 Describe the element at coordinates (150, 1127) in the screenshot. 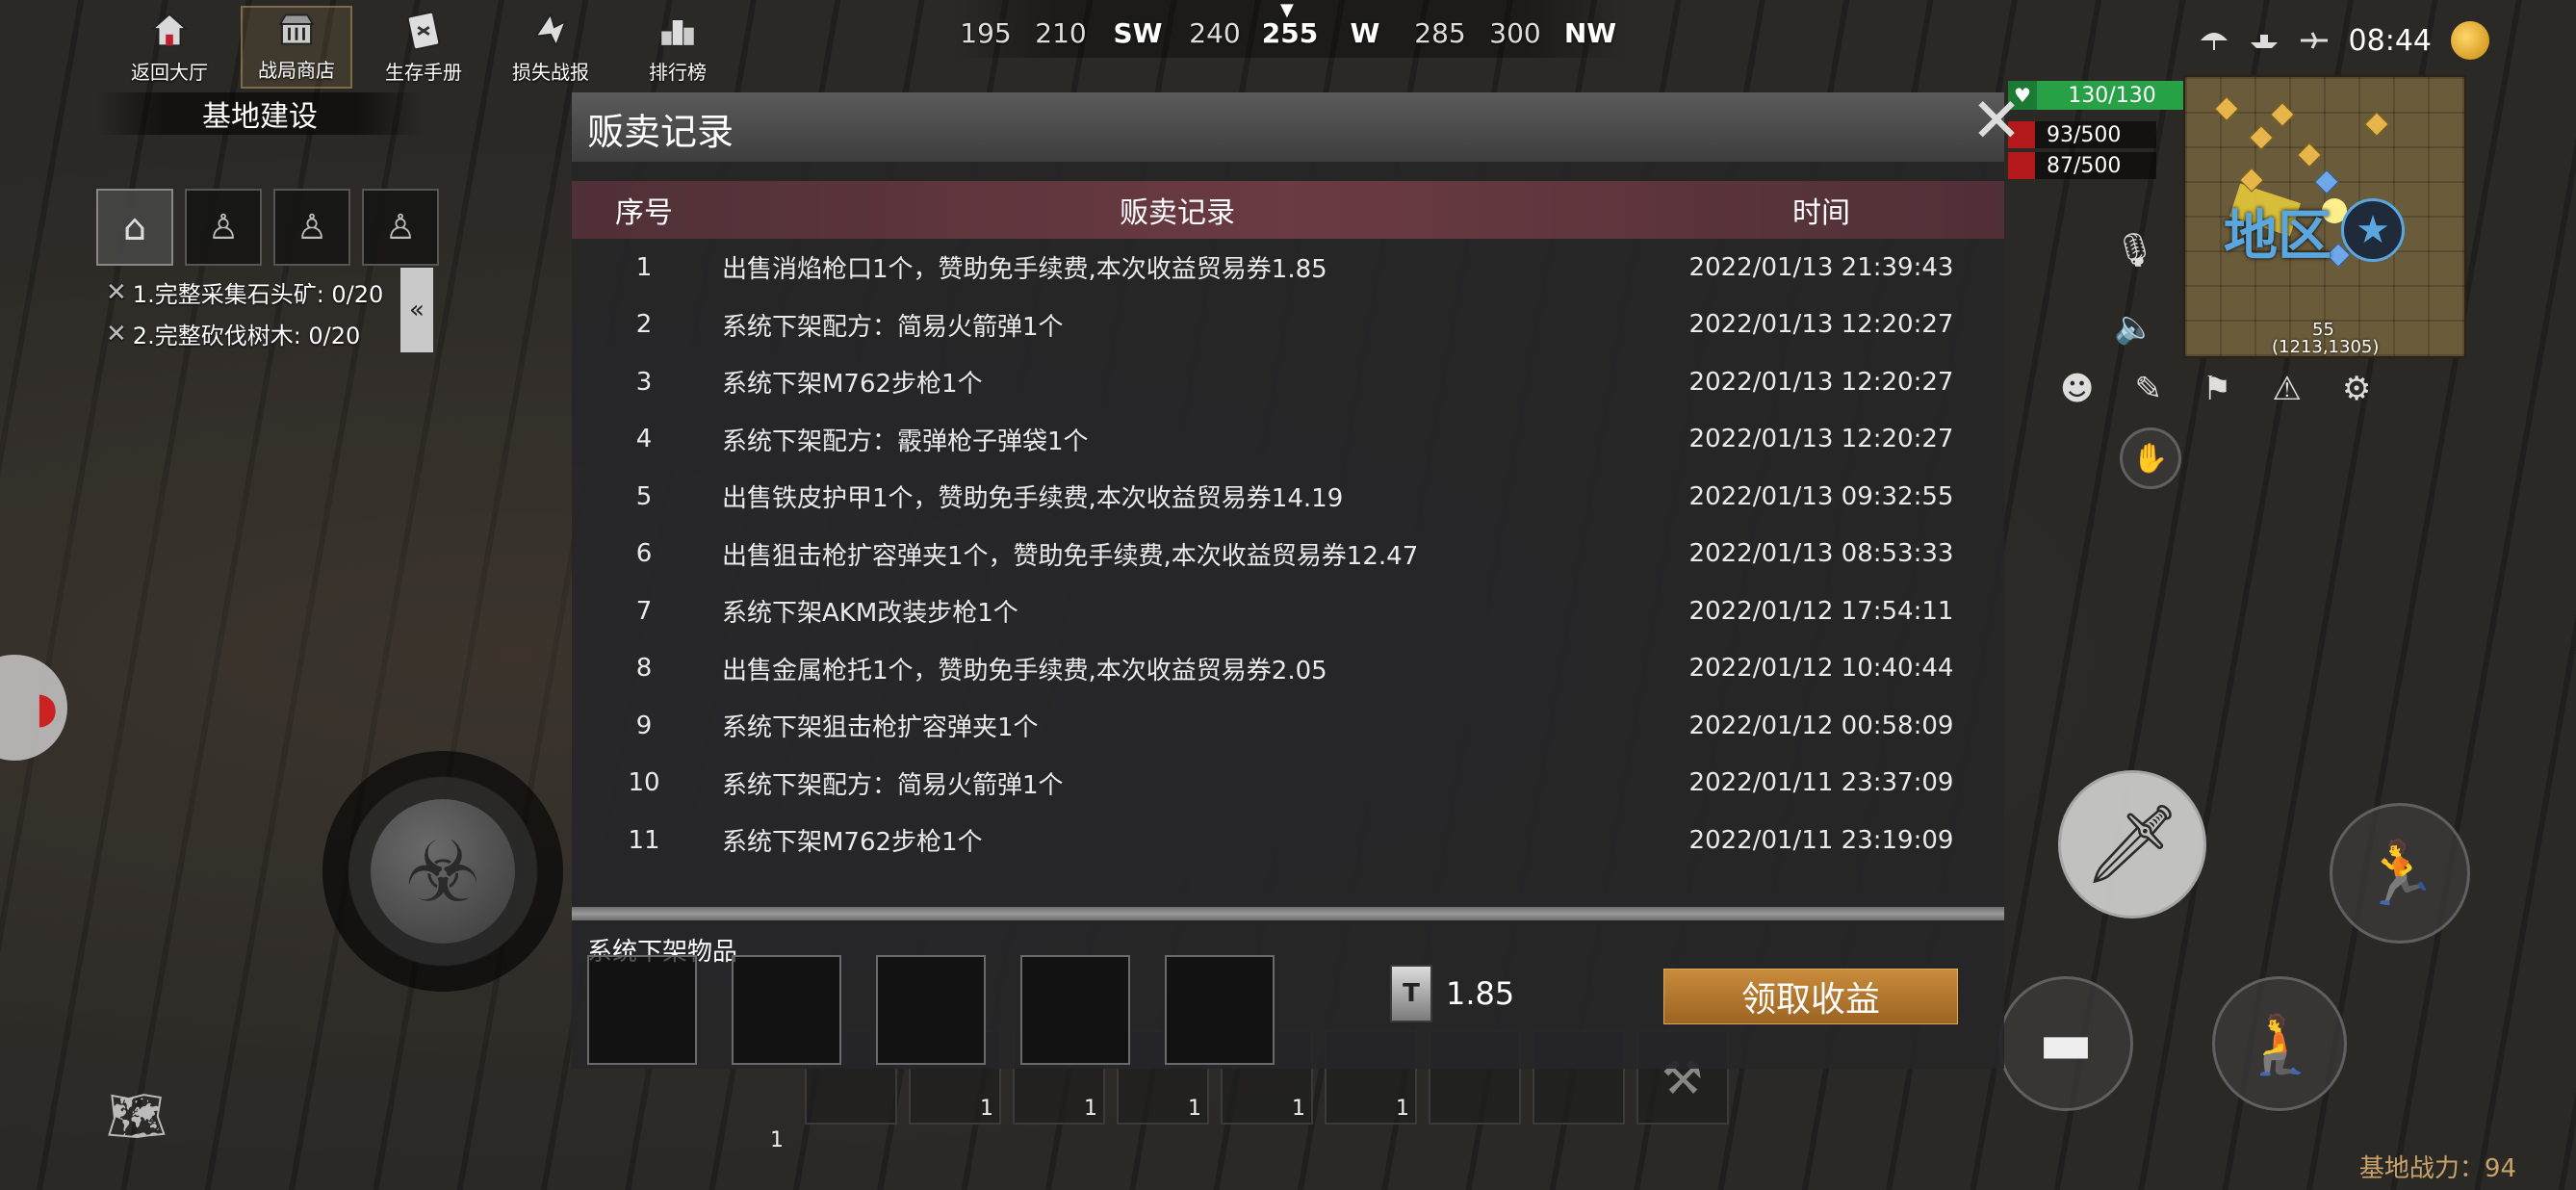

I see `map-button: 🗺` at that location.